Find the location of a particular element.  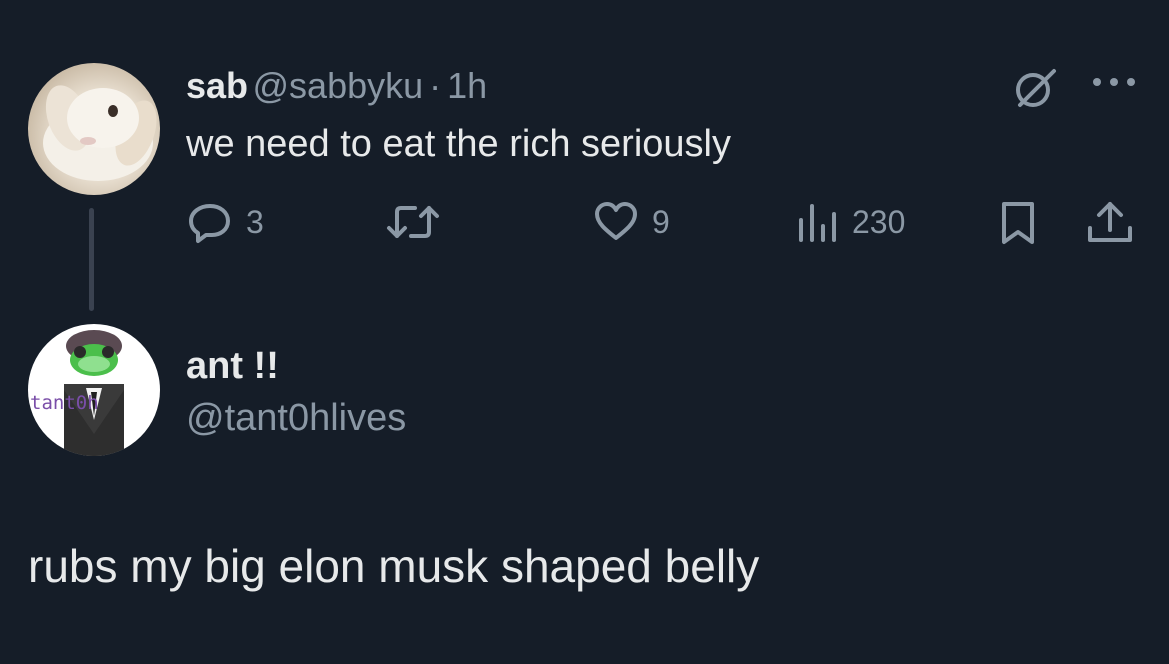

bunny-avatar-image is located at coordinates (100, 133).